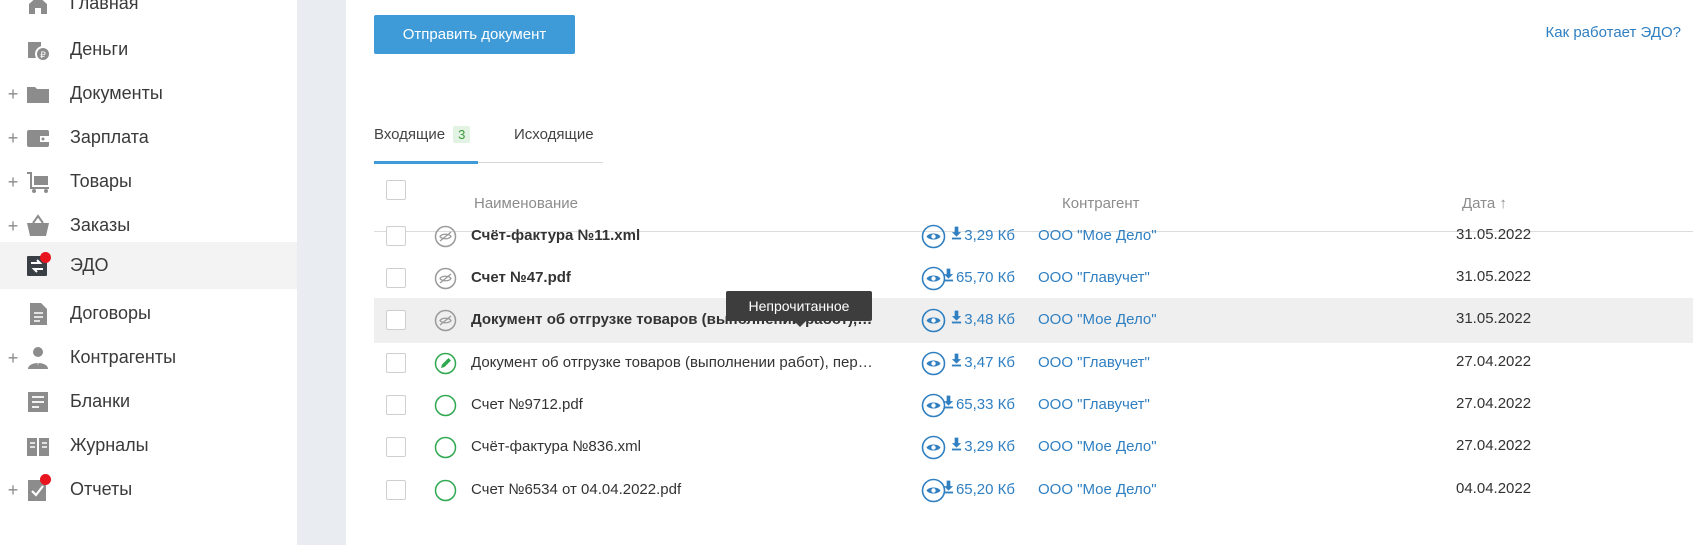 This screenshot has width=1693, height=545. Describe the element at coordinates (38, 402) in the screenshot. I see `forms-icon` at that location.